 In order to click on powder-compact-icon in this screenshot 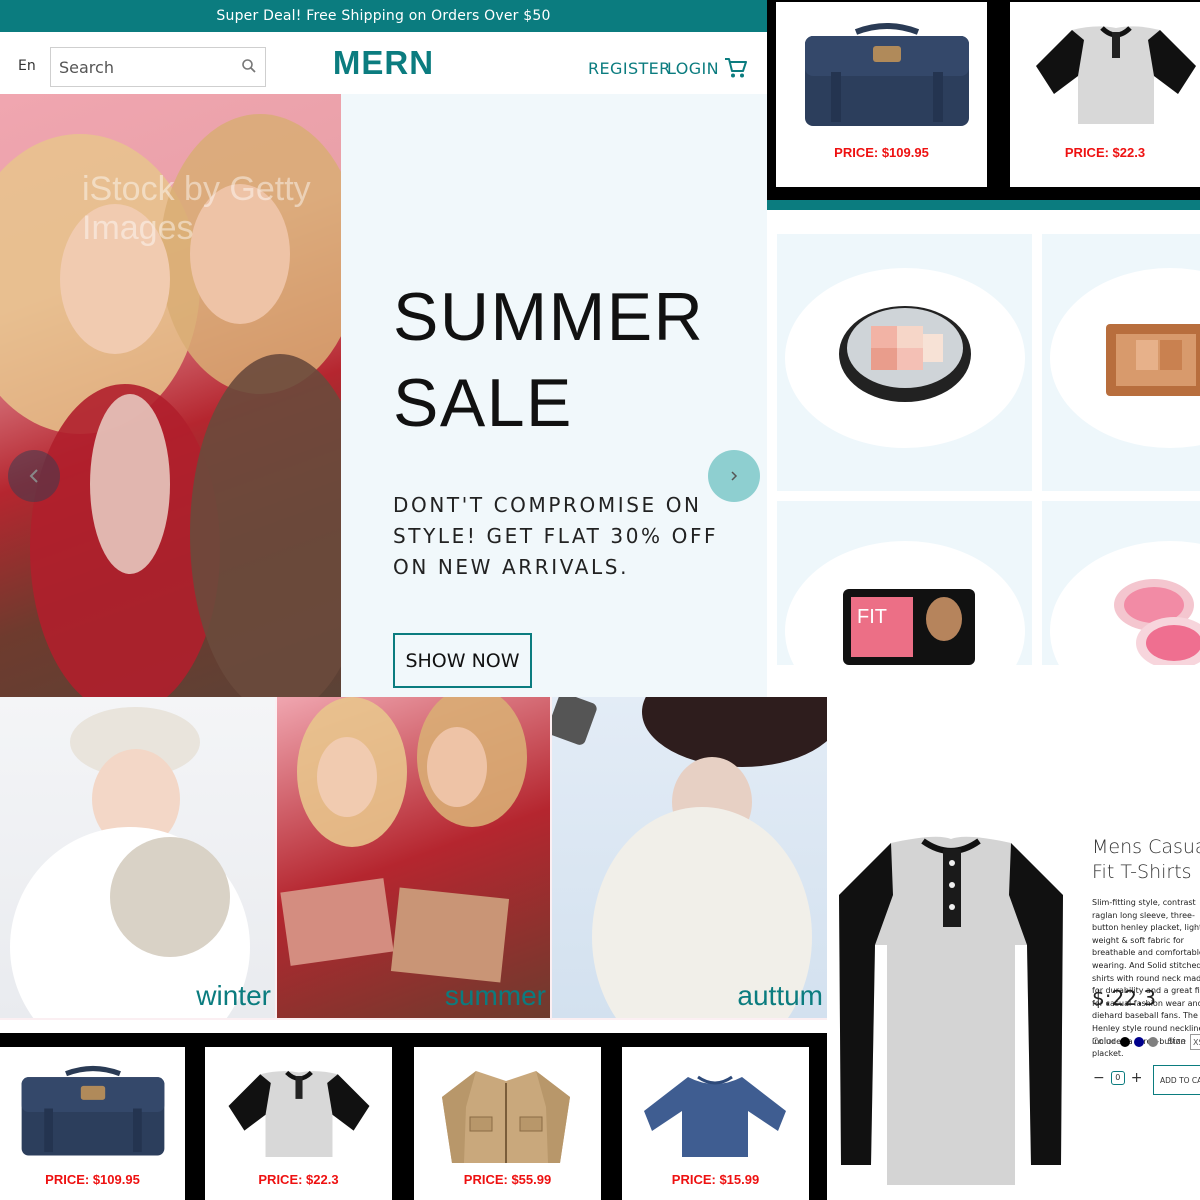, I will do `click(905, 354)`.